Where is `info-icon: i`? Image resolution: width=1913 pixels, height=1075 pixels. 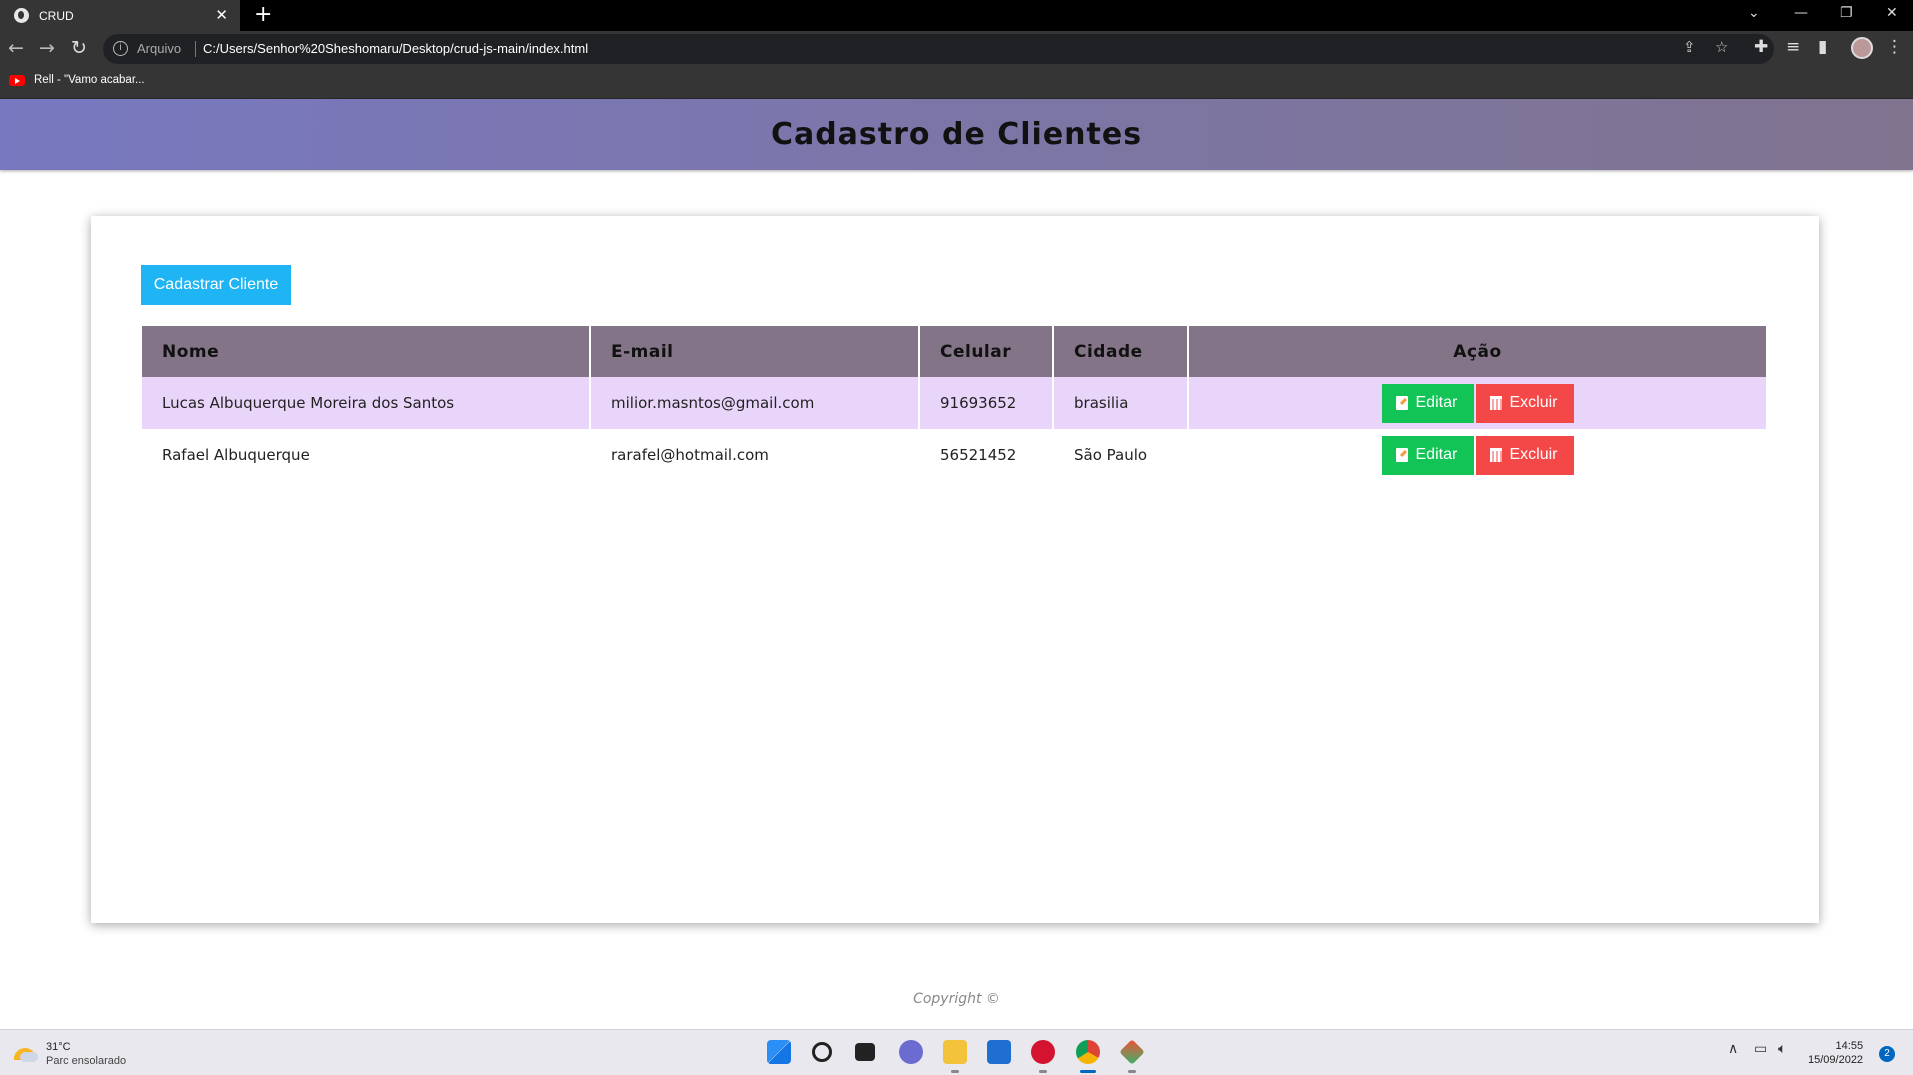
info-icon: i is located at coordinates (120, 48).